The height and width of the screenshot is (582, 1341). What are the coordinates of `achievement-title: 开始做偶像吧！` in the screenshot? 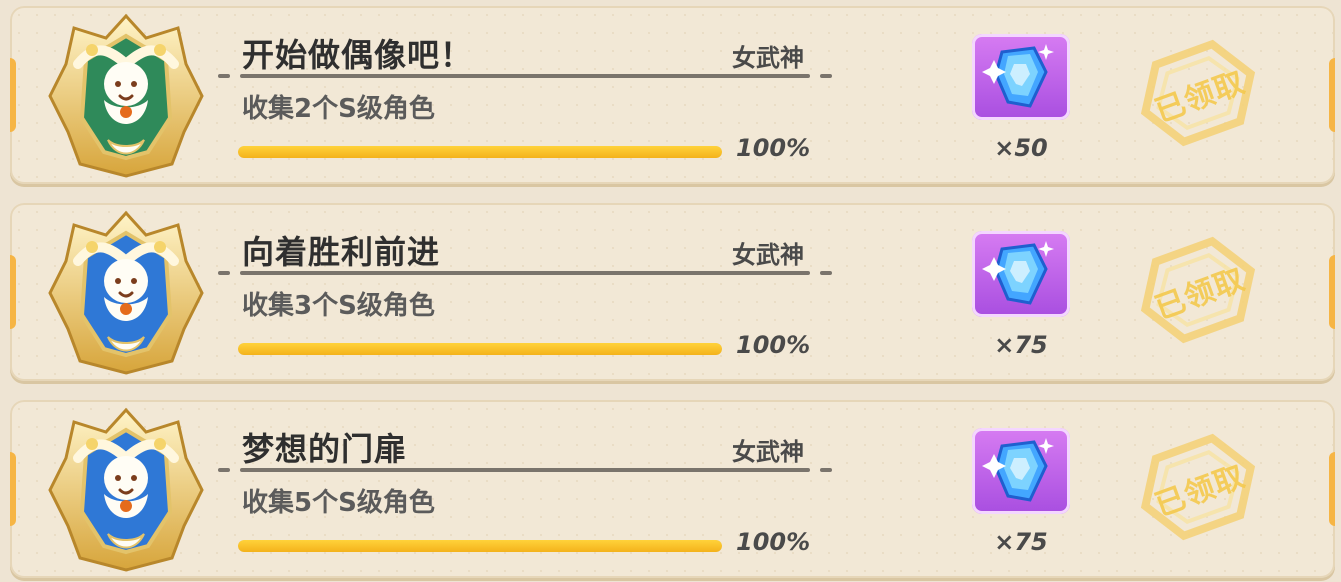 It's located at (358, 55).